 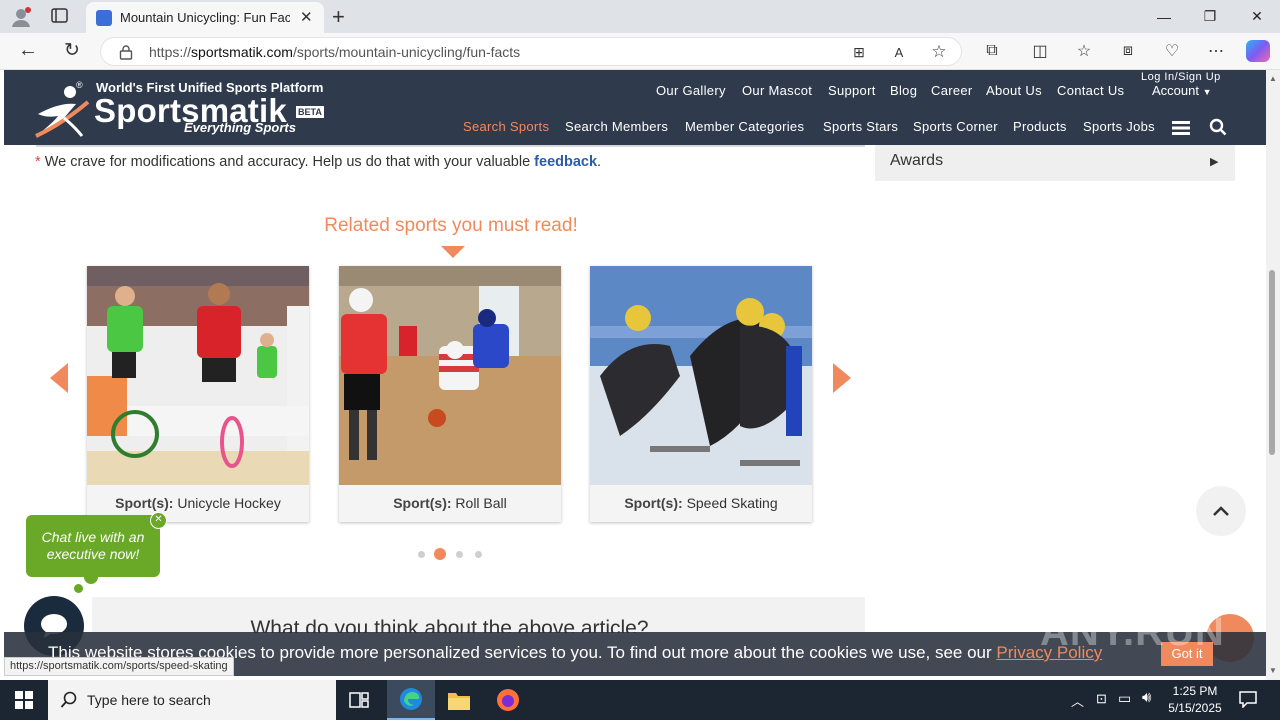 I want to click on card-caption: Sport(s): Roll Ball, so click(x=450, y=503).